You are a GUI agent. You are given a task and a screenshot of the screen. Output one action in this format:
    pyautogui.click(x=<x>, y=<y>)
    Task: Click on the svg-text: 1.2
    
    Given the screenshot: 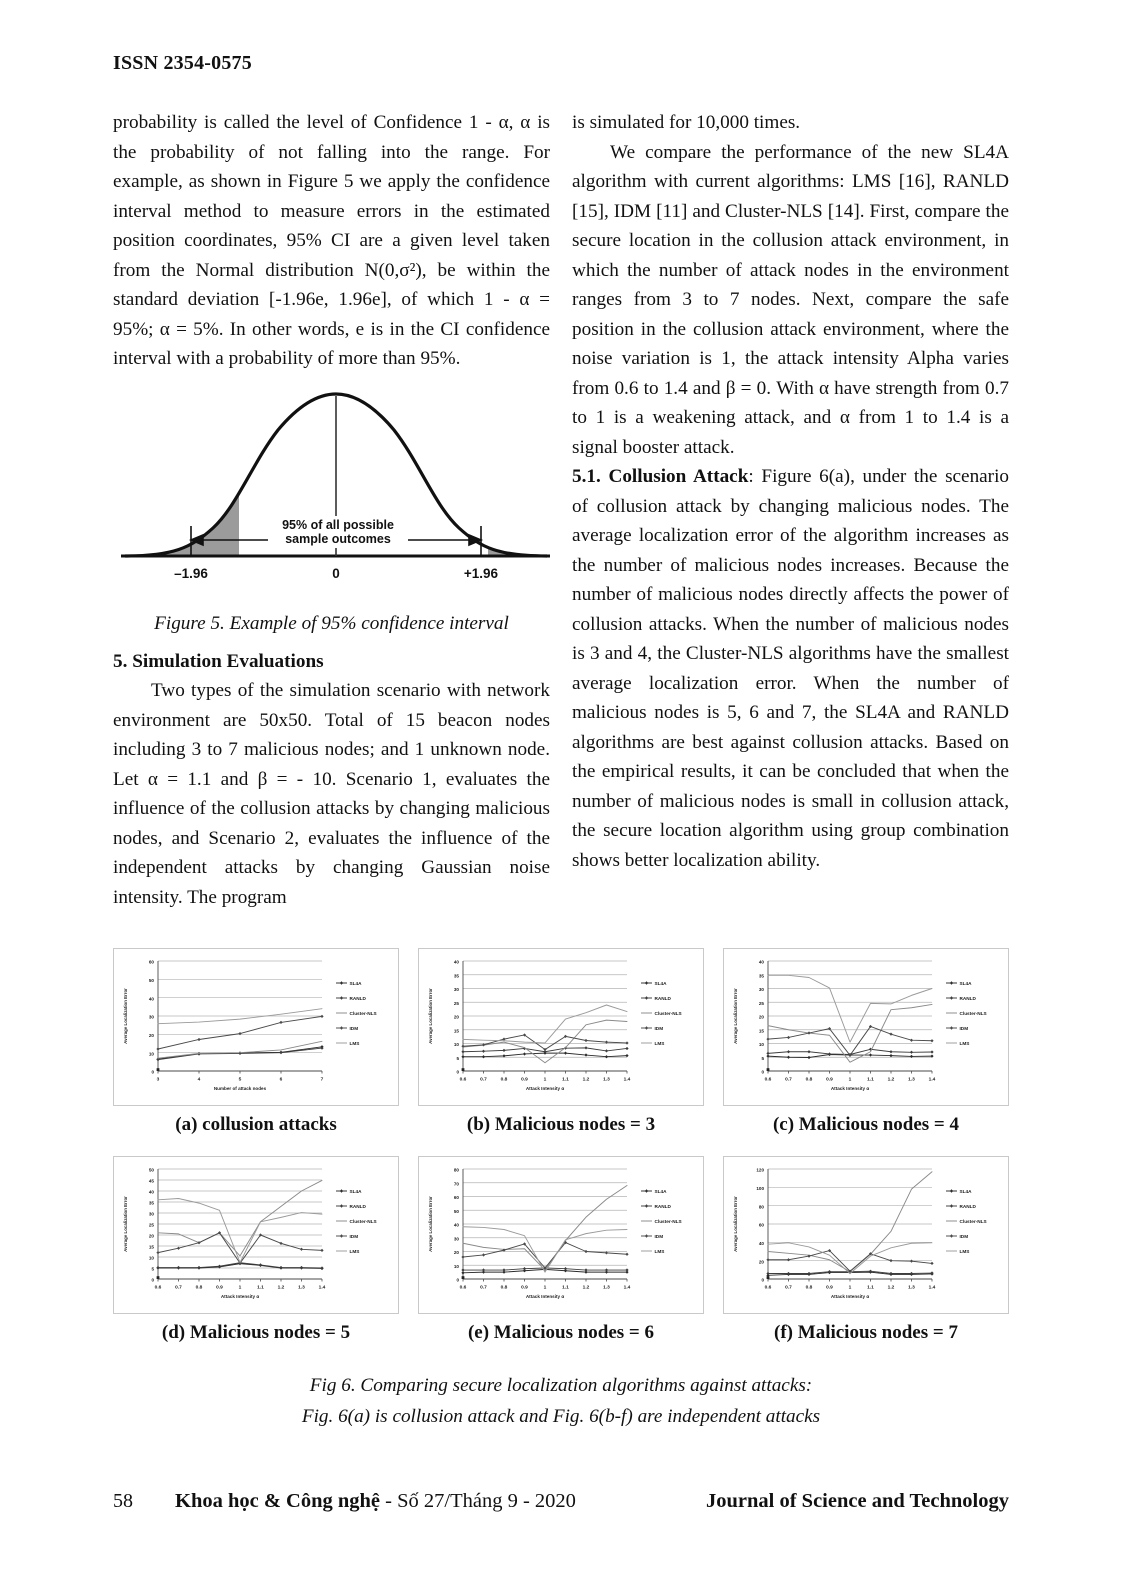 What is the action you would take?
    pyautogui.click(x=891, y=1288)
    